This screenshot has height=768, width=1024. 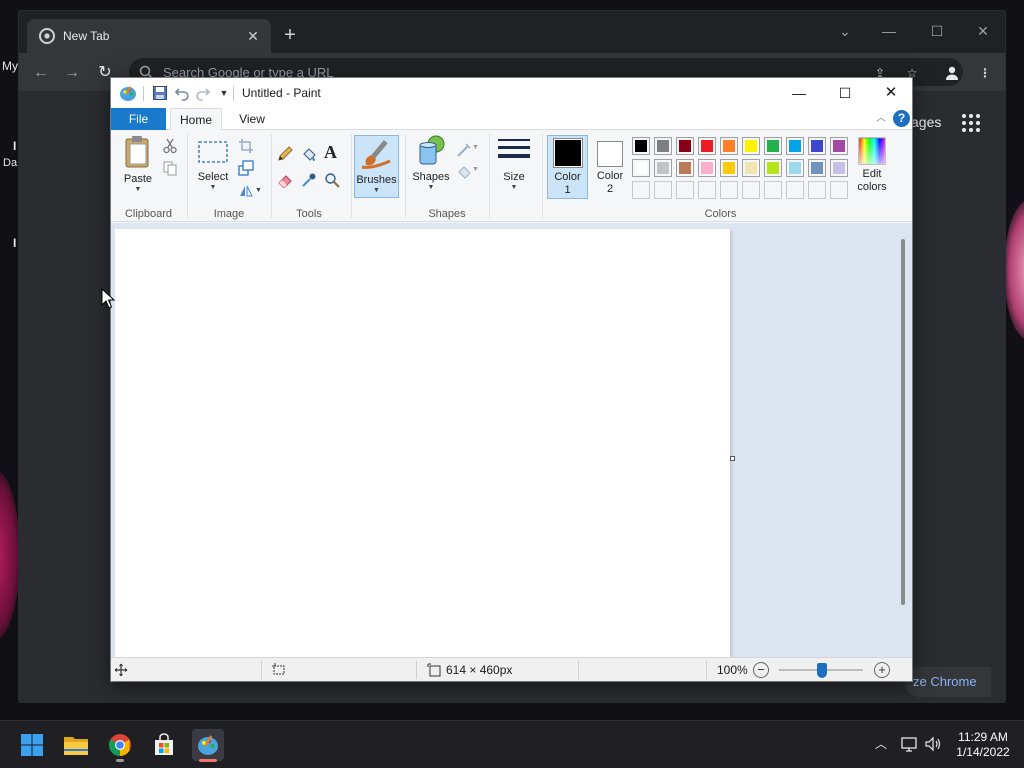 What do you see at coordinates (881, 119) in the screenshot?
I see `collapse-ribbon-icon: ︿` at bounding box center [881, 119].